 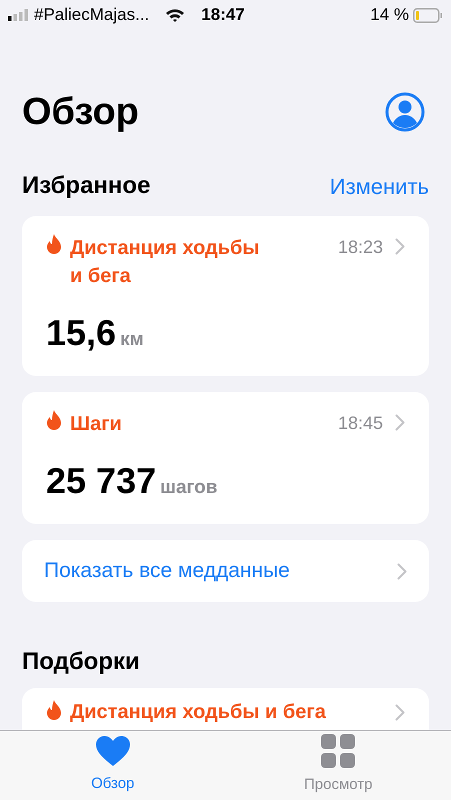 What do you see at coordinates (80, 112) in the screenshot?
I see `page-title: Обзор` at bounding box center [80, 112].